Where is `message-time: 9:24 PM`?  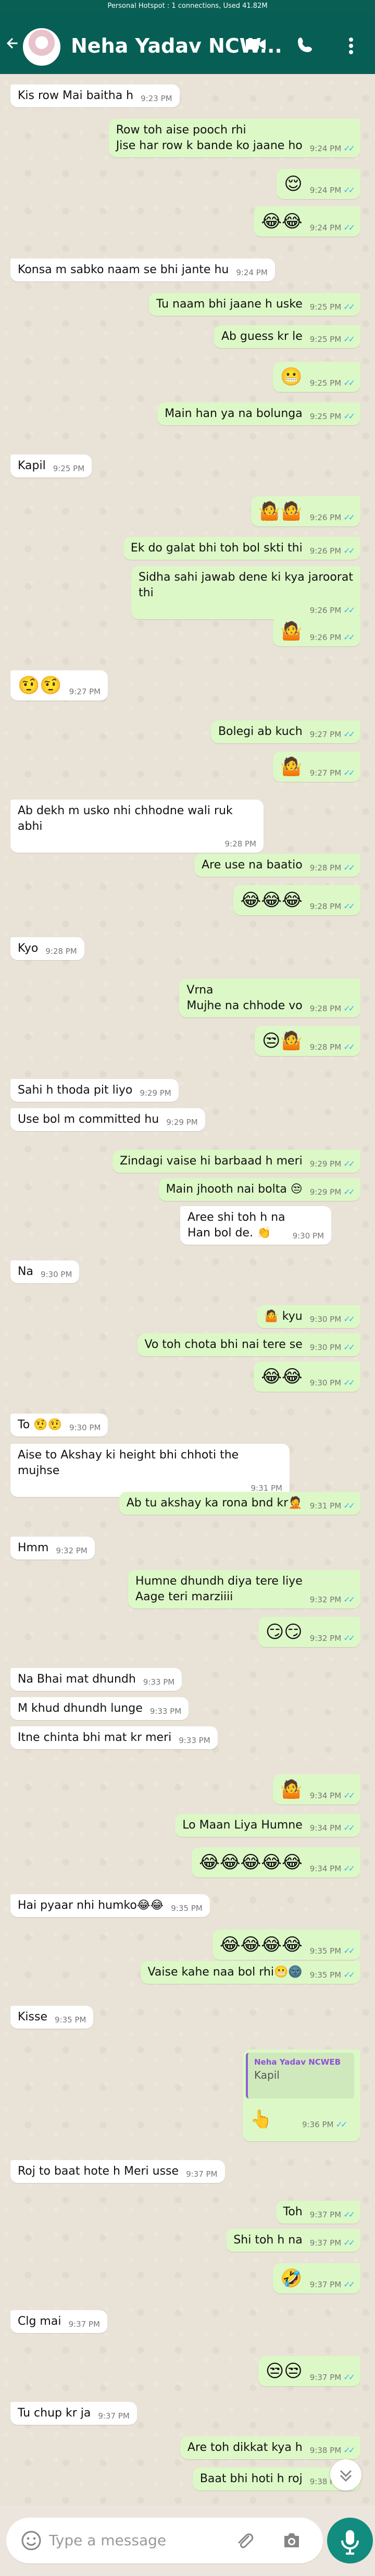 message-time: 9:24 PM is located at coordinates (325, 227).